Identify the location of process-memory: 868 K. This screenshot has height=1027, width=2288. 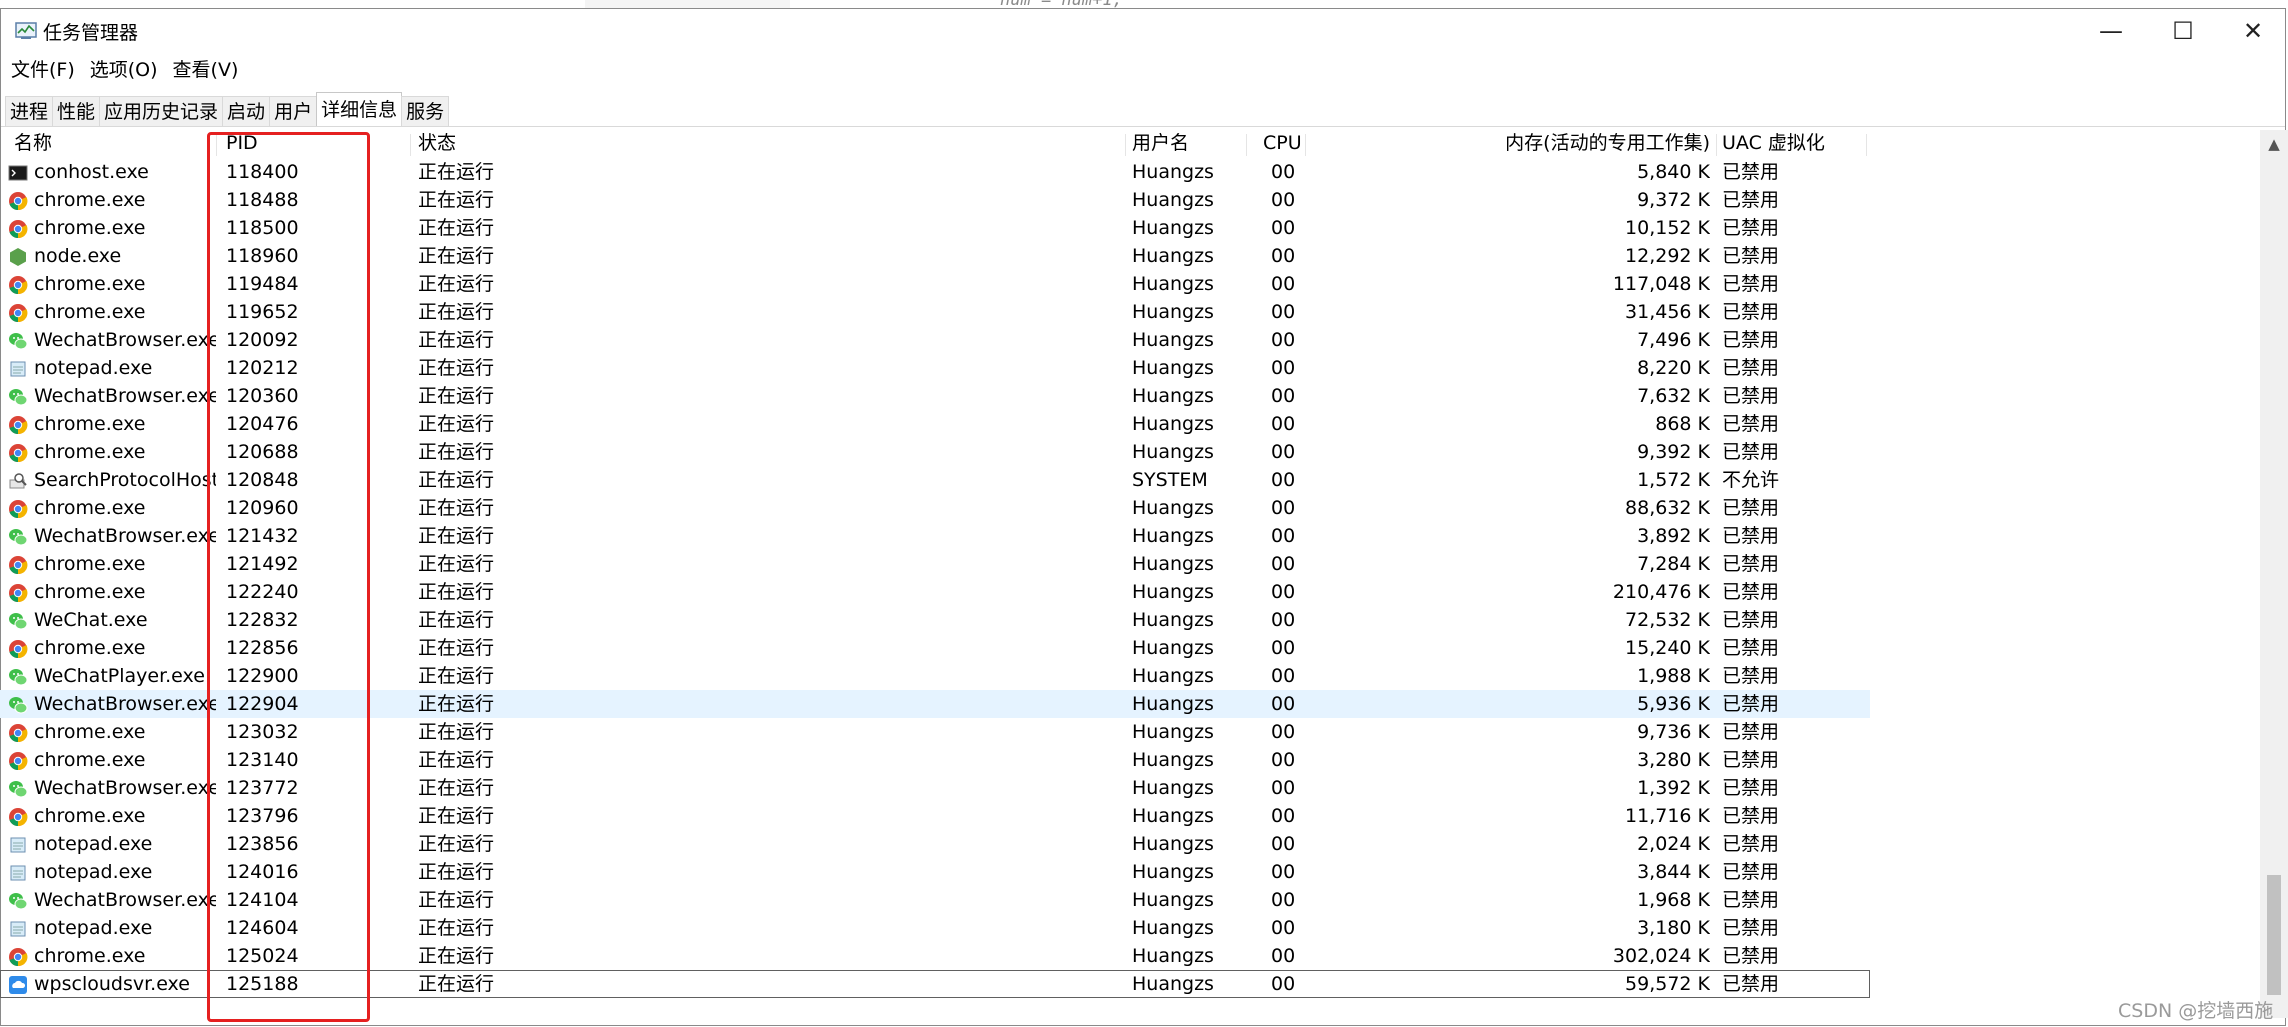
(1682, 424).